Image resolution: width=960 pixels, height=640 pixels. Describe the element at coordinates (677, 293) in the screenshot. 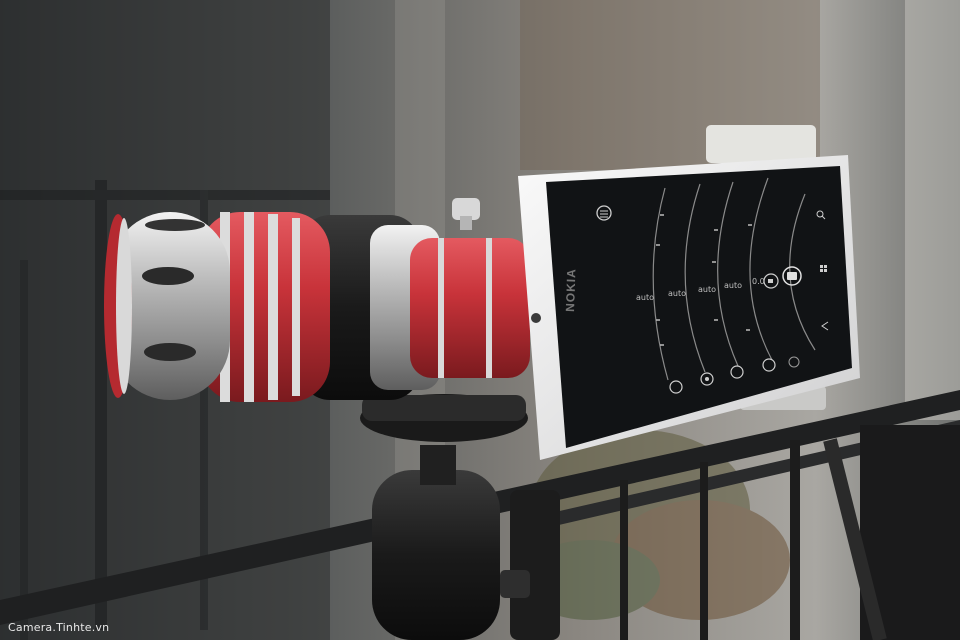

I see `dial-label-focus: auto` at that location.